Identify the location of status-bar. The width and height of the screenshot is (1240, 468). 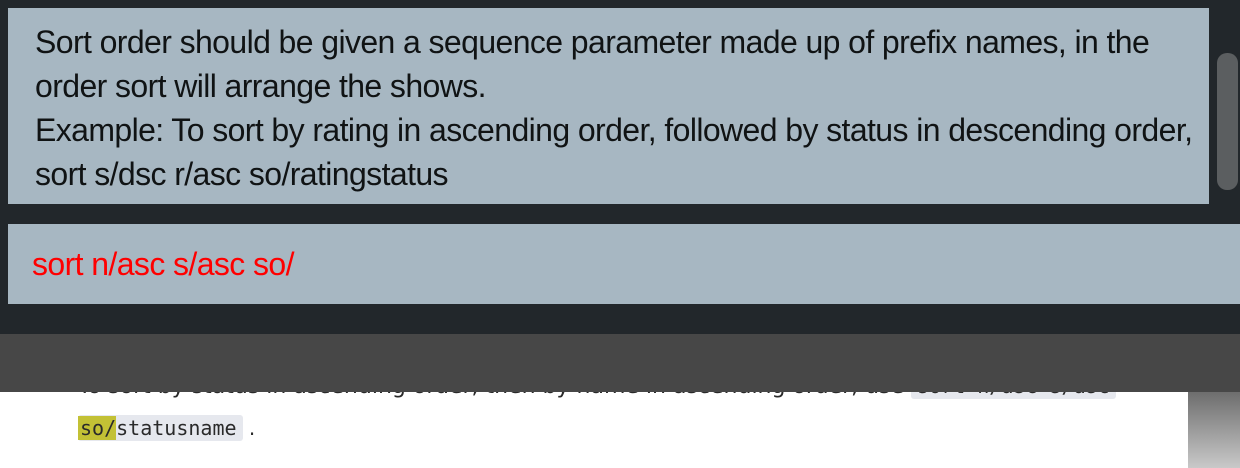
(620, 363).